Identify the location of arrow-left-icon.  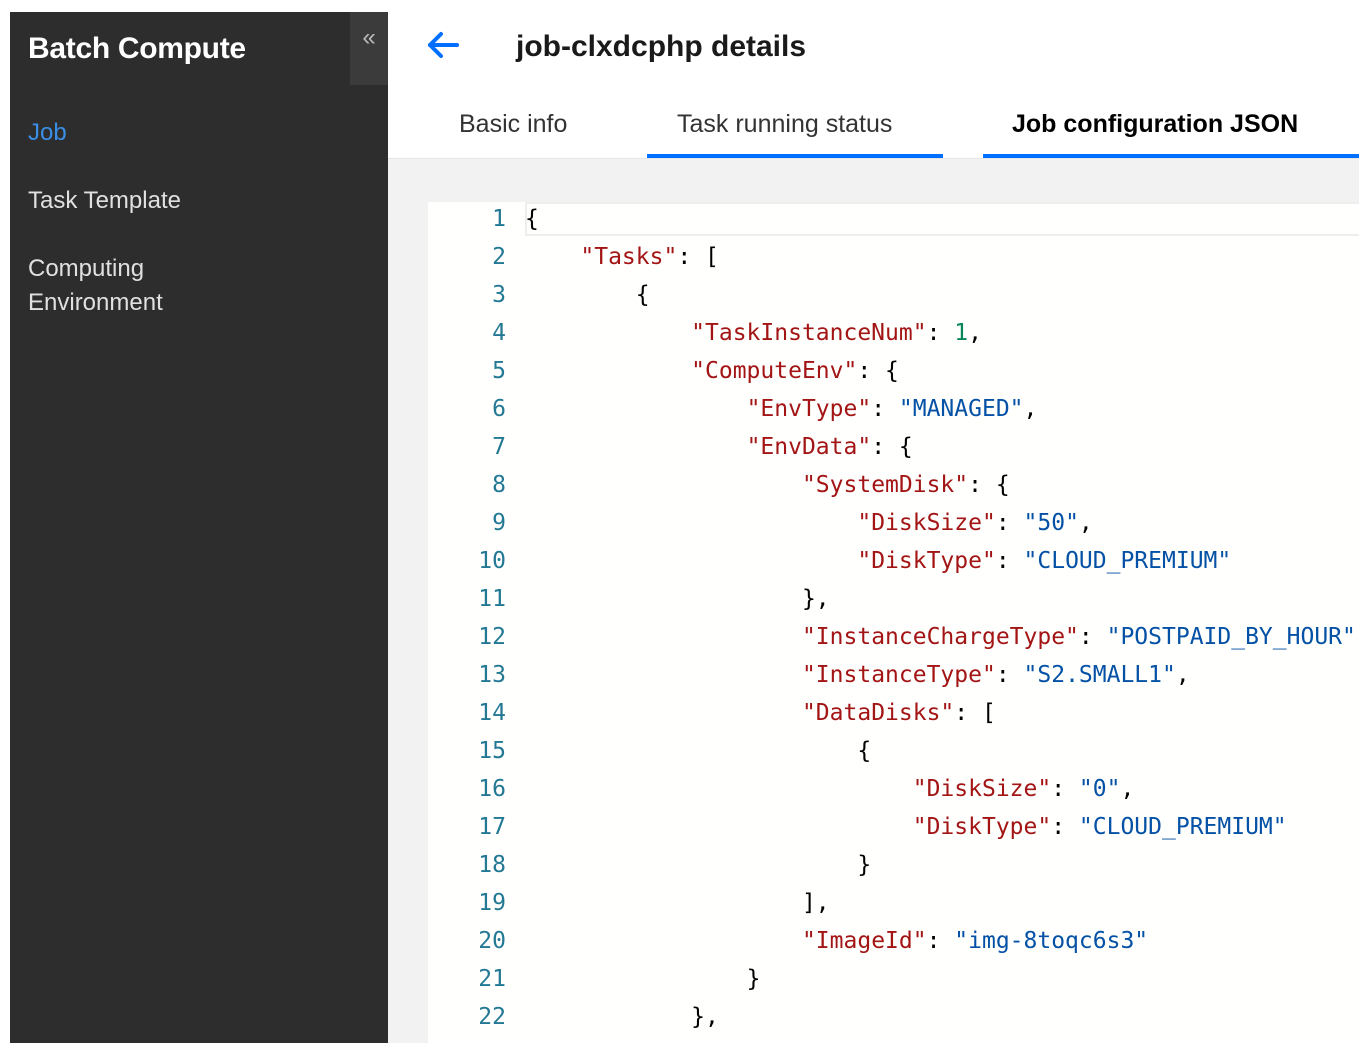
(443, 45).